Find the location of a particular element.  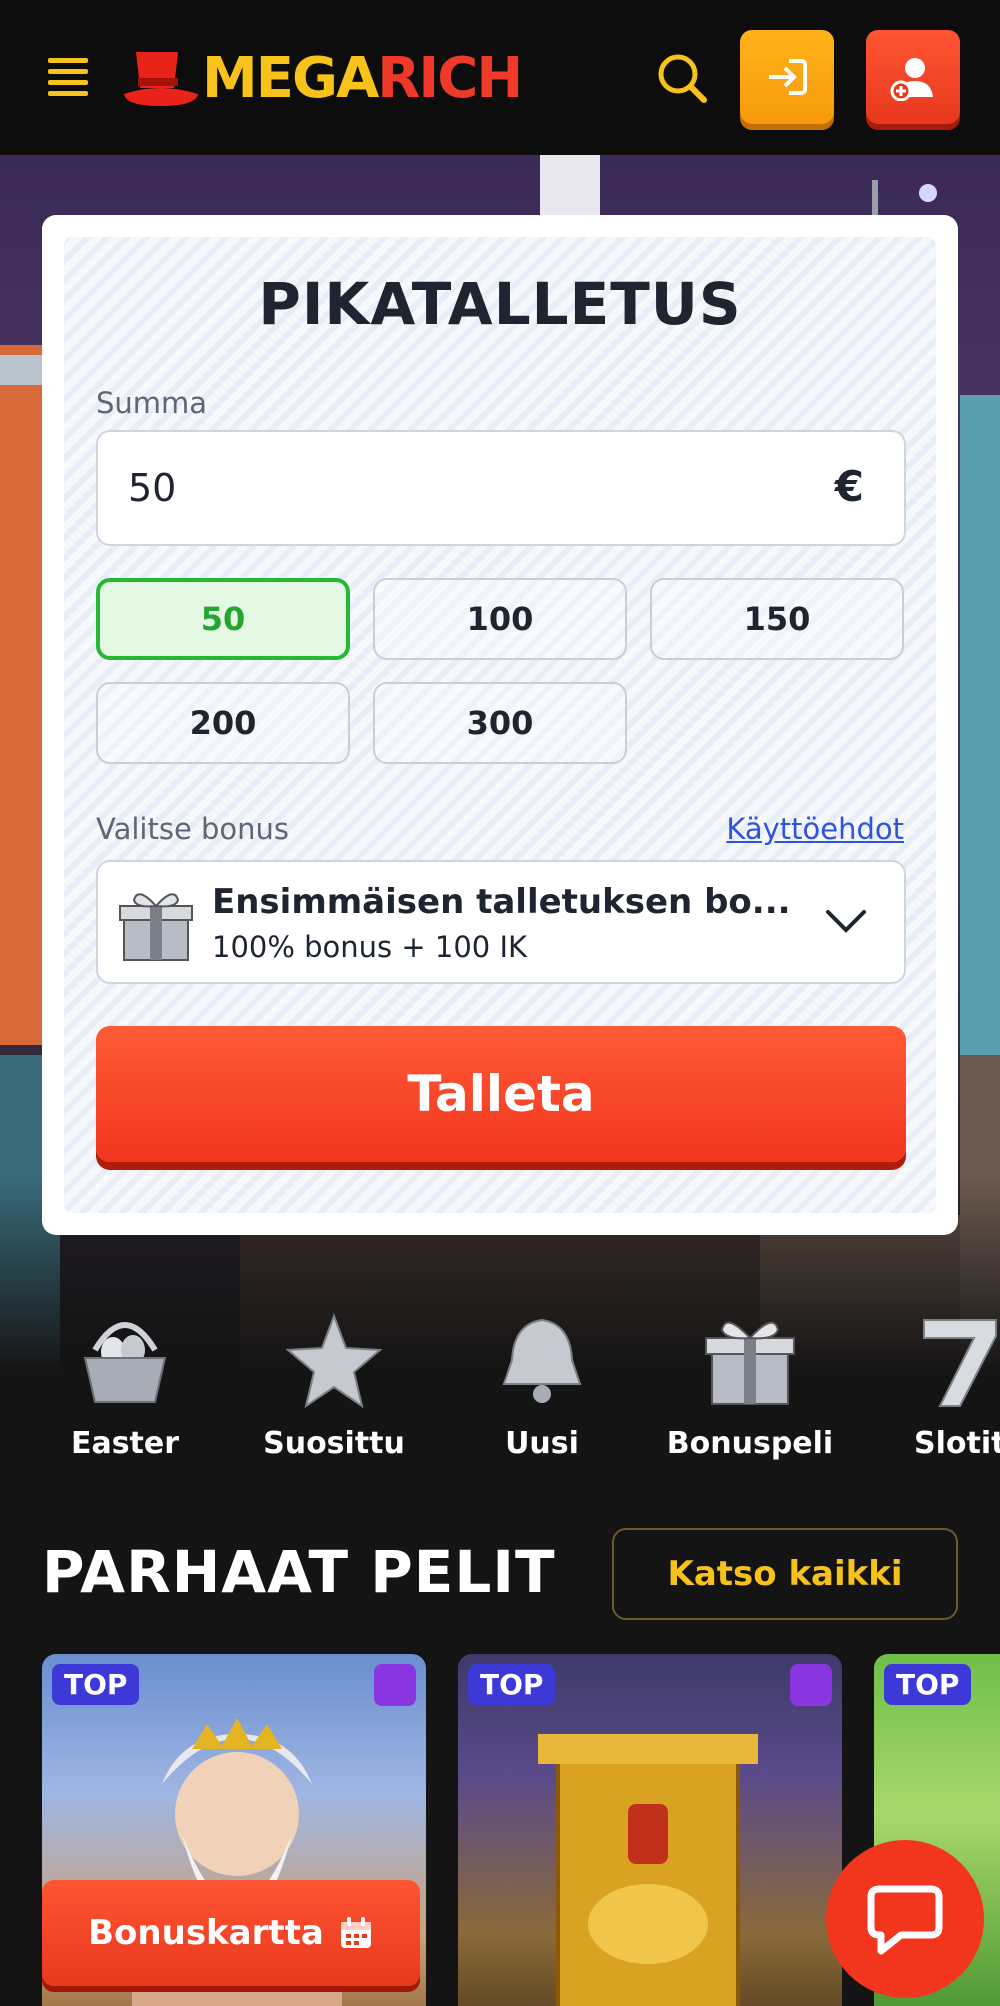

bell-icon is located at coordinates (542, 1360).